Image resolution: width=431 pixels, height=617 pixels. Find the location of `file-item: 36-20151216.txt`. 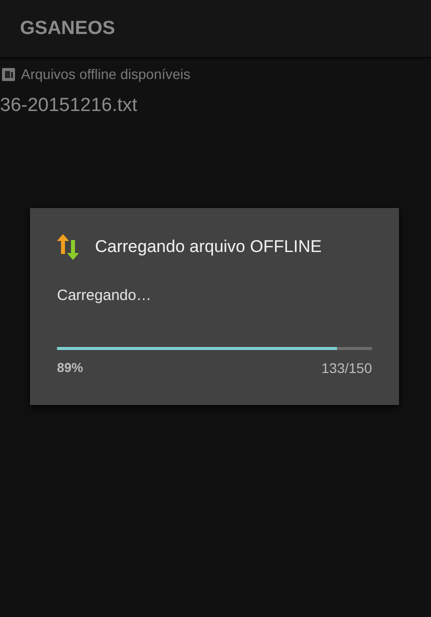

file-item: 36-20151216.txt is located at coordinates (215, 99).